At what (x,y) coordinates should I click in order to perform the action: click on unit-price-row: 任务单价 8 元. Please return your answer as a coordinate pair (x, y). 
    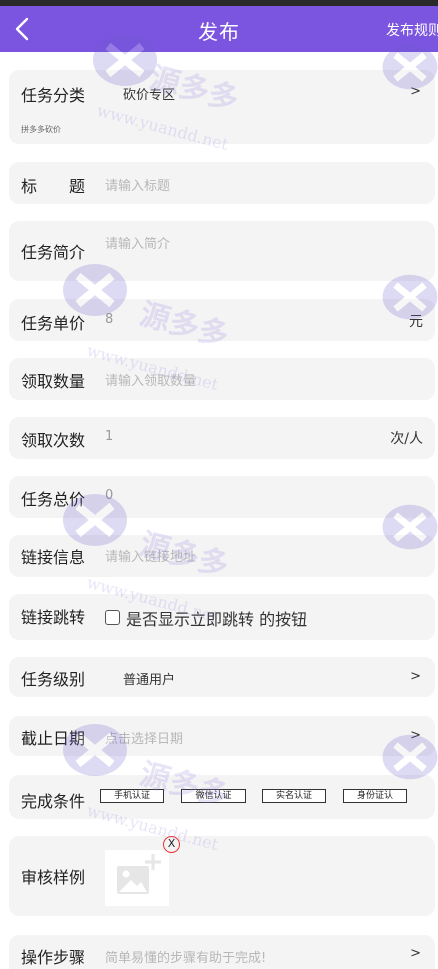
    Looking at the image, I should click on (222, 320).